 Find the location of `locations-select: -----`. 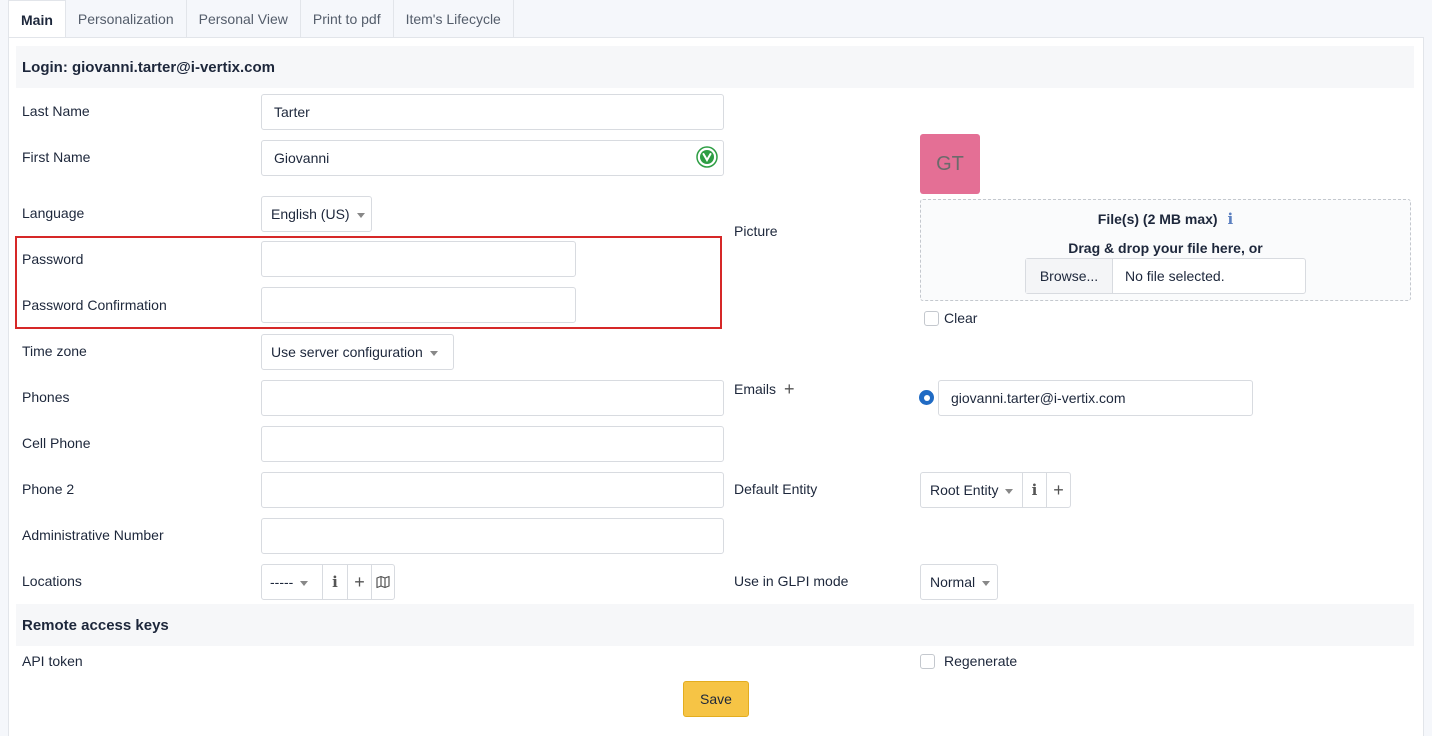

locations-select: ----- is located at coordinates (292, 582).